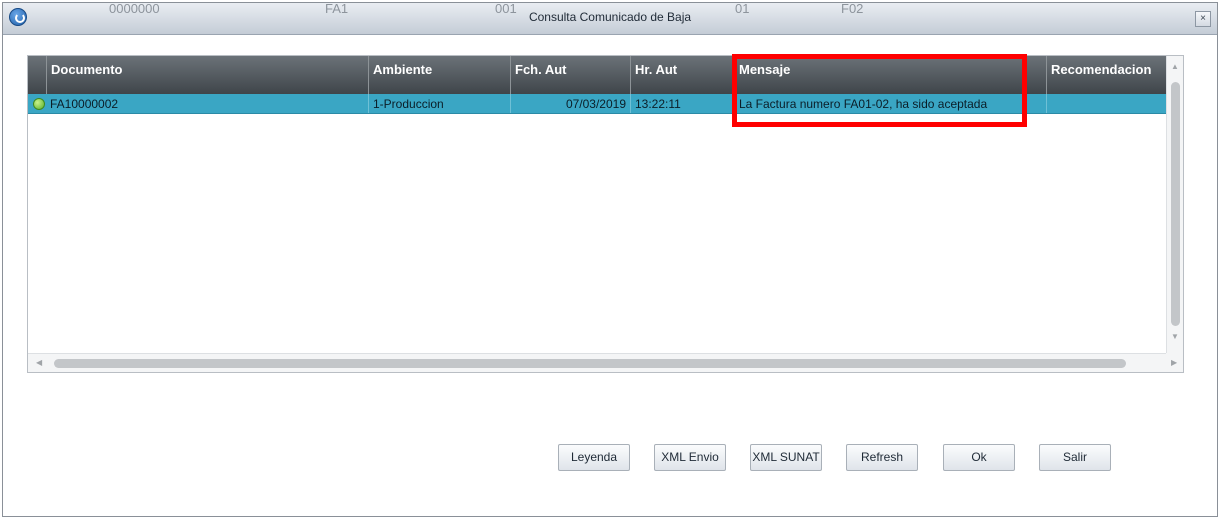 The height and width of the screenshot is (521, 1222). What do you see at coordinates (37, 75) in the screenshot?
I see `header-status-col` at bounding box center [37, 75].